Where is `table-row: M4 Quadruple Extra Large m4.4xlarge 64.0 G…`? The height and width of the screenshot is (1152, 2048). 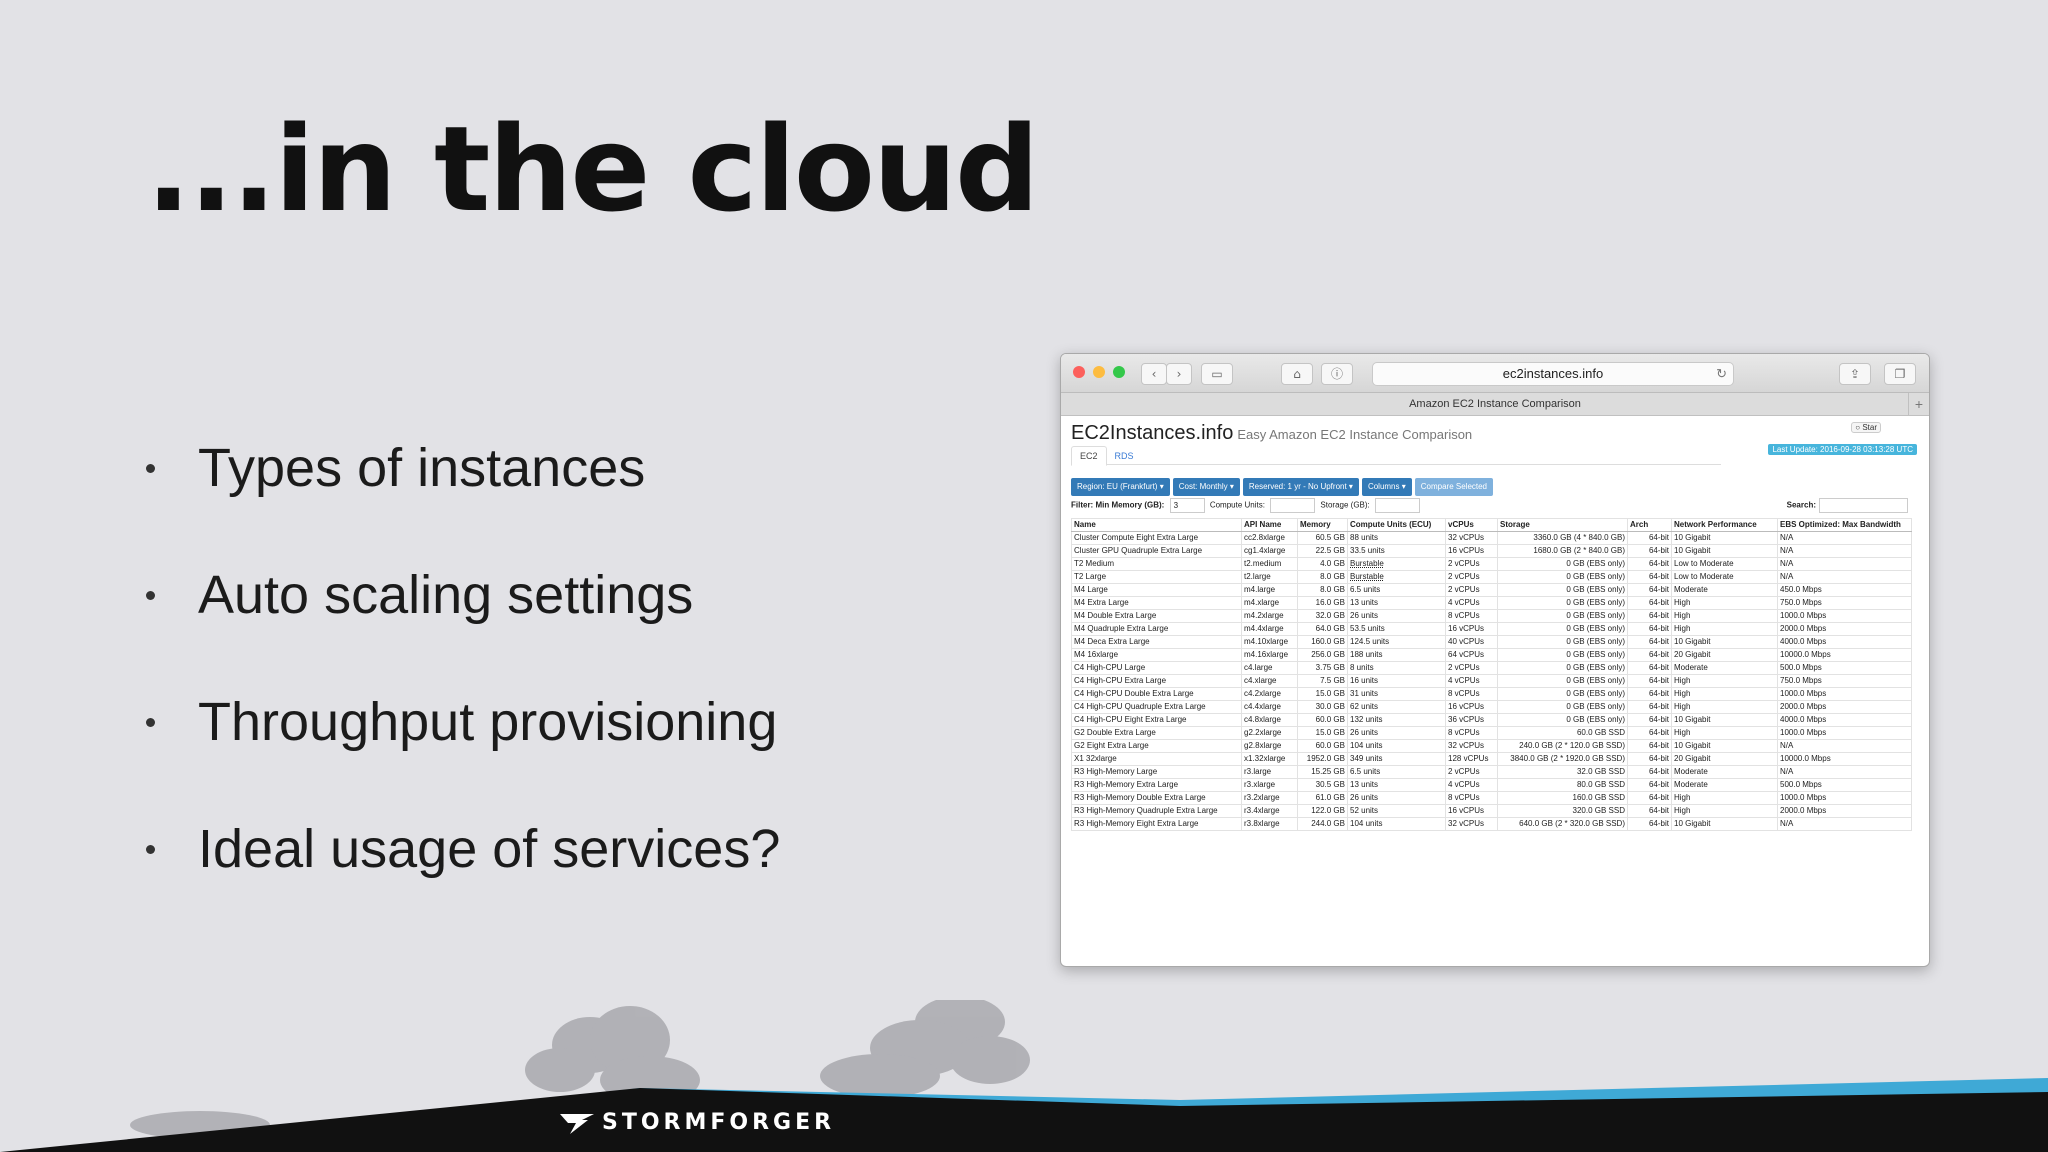
table-row: M4 Quadruple Extra Large m4.4xlarge 64.0 G… is located at coordinates (1491, 629).